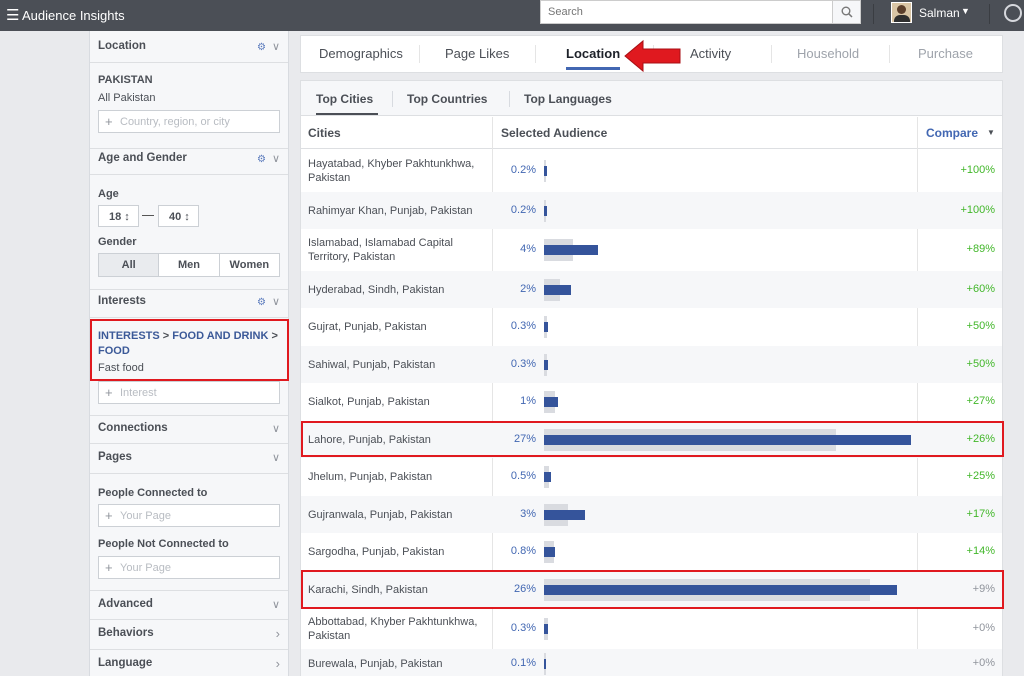  Describe the element at coordinates (268, 46) in the screenshot. I see `location-section-controls: ⚙ ∨` at that location.